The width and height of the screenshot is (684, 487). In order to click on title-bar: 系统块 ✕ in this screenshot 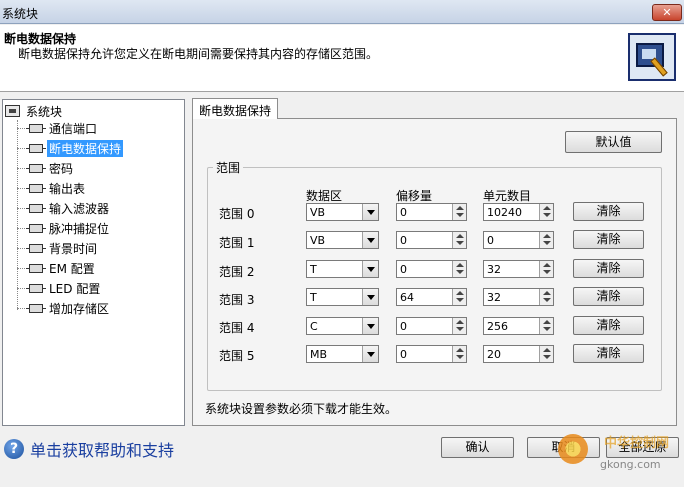, I will do `click(342, 12)`.